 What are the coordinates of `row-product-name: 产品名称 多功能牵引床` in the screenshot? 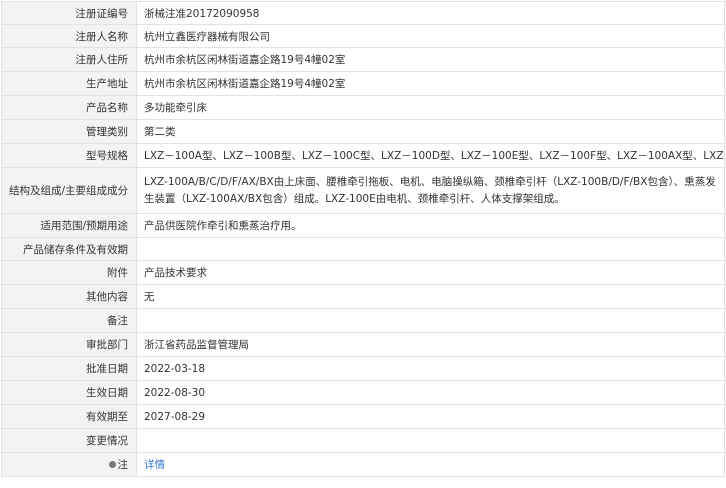 It's located at (363, 107).